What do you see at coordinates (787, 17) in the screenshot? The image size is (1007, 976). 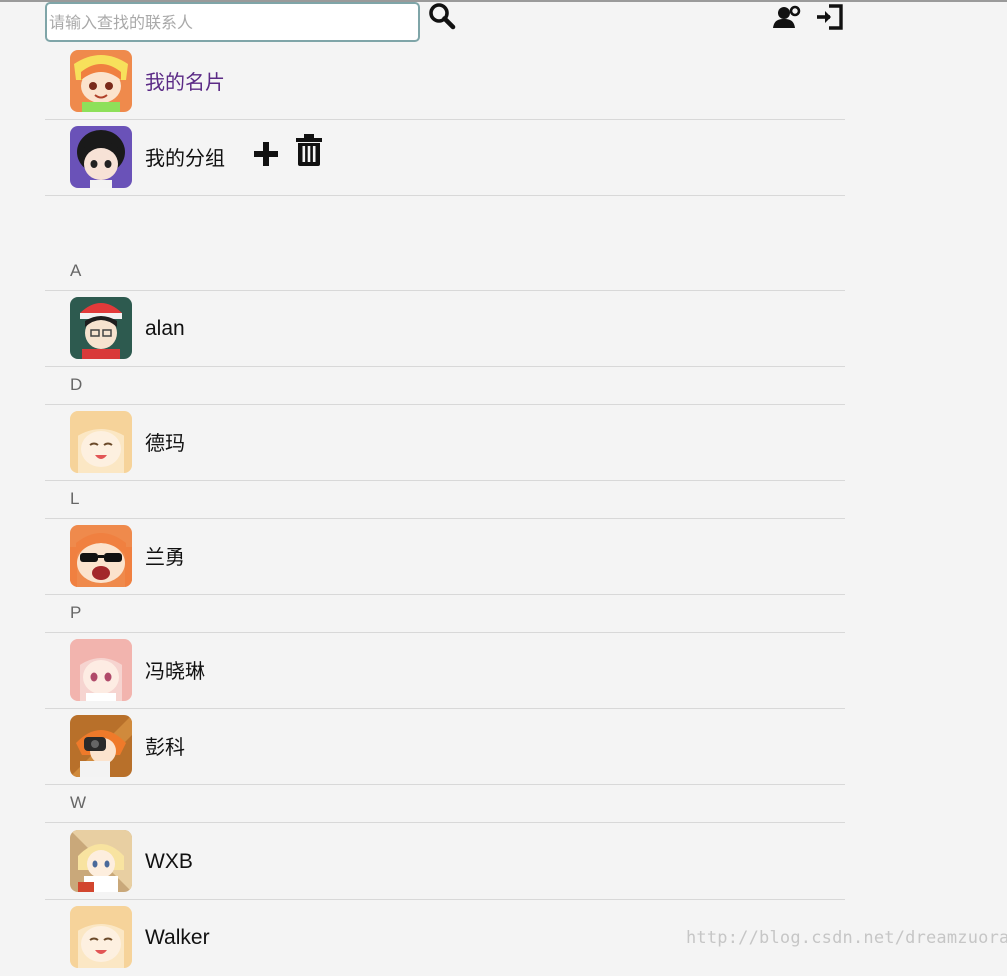 I see `user-add-icon` at bounding box center [787, 17].